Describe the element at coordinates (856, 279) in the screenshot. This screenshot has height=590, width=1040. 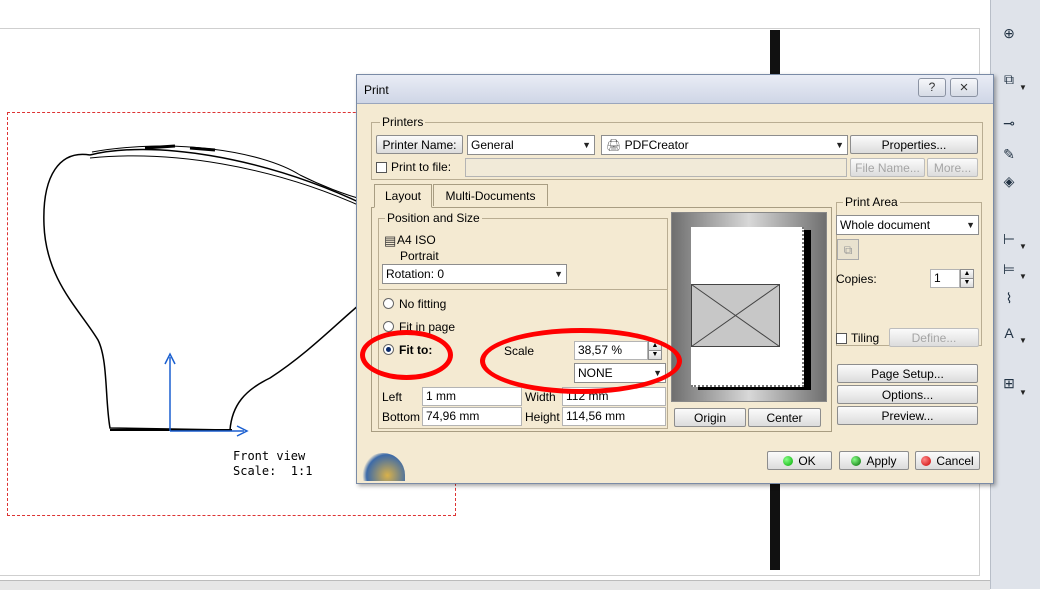
I see `copies-label: Copies:` at that location.